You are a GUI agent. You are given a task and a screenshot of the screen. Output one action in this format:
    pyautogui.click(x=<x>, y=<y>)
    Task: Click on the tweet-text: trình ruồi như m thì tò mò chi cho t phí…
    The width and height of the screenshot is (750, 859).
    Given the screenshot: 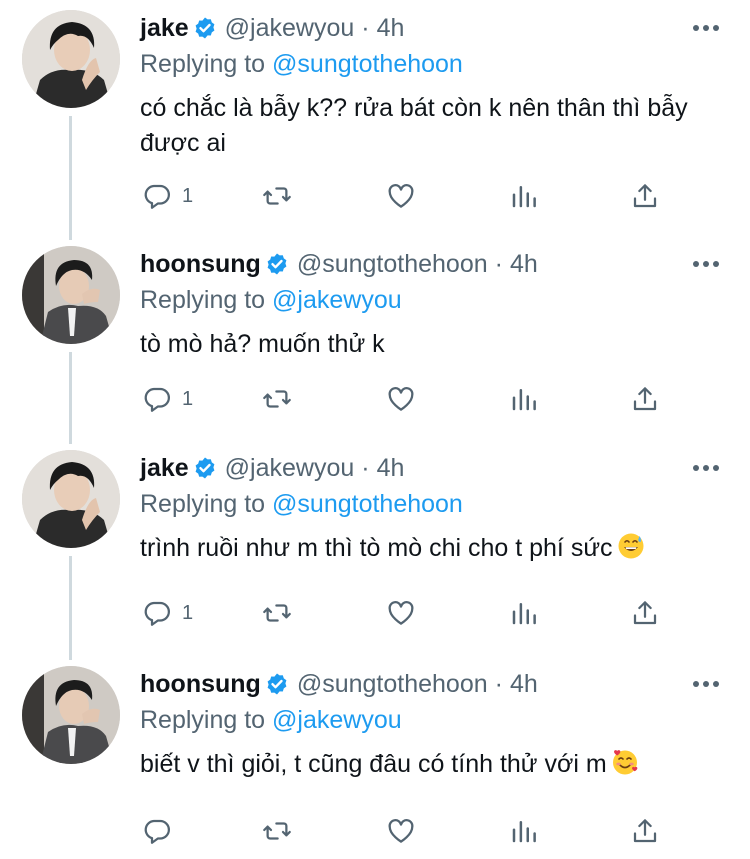 What is the action you would take?
    pyautogui.click(x=376, y=548)
    